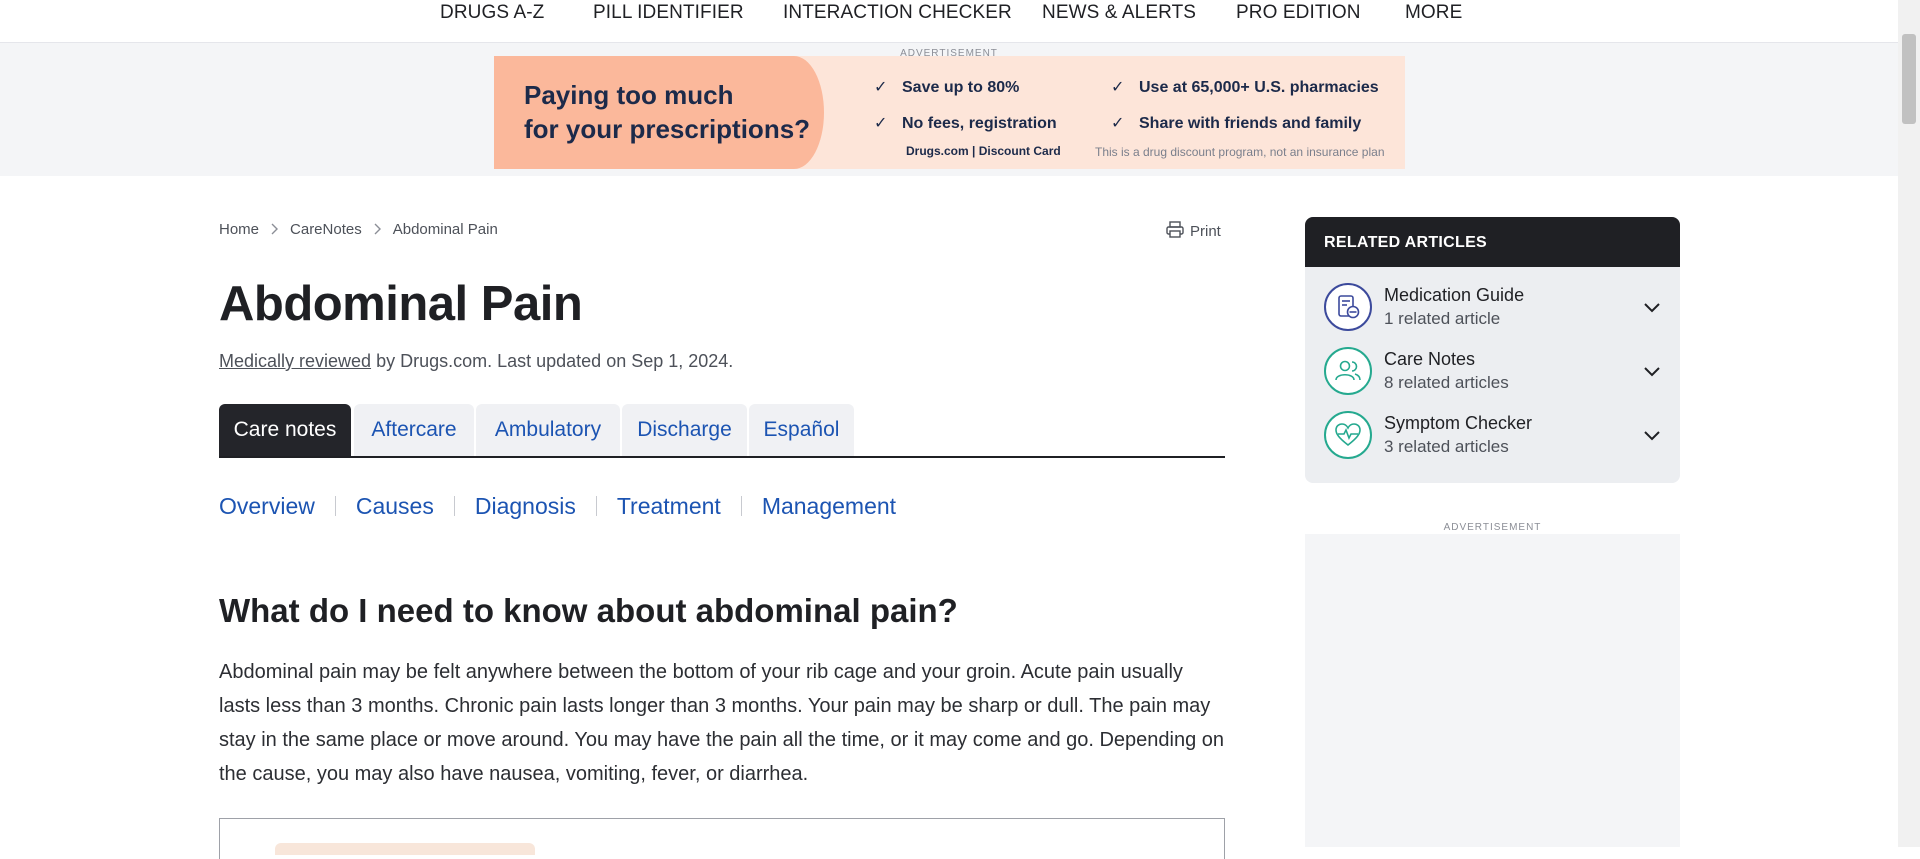 The width and height of the screenshot is (1920, 859). Describe the element at coordinates (1492, 690) in the screenshot. I see `sidebar-ad` at that location.